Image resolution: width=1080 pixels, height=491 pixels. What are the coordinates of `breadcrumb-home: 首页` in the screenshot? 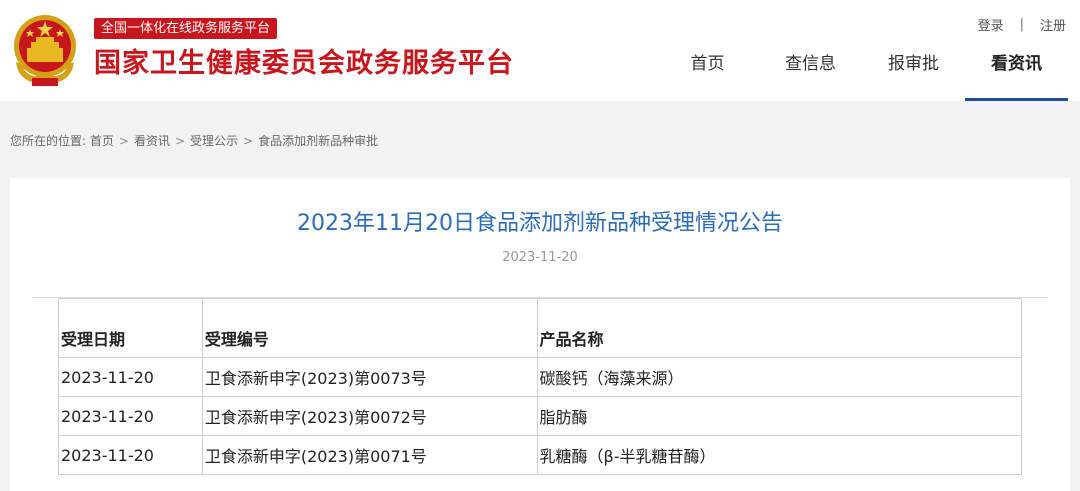 It's located at (102, 141).